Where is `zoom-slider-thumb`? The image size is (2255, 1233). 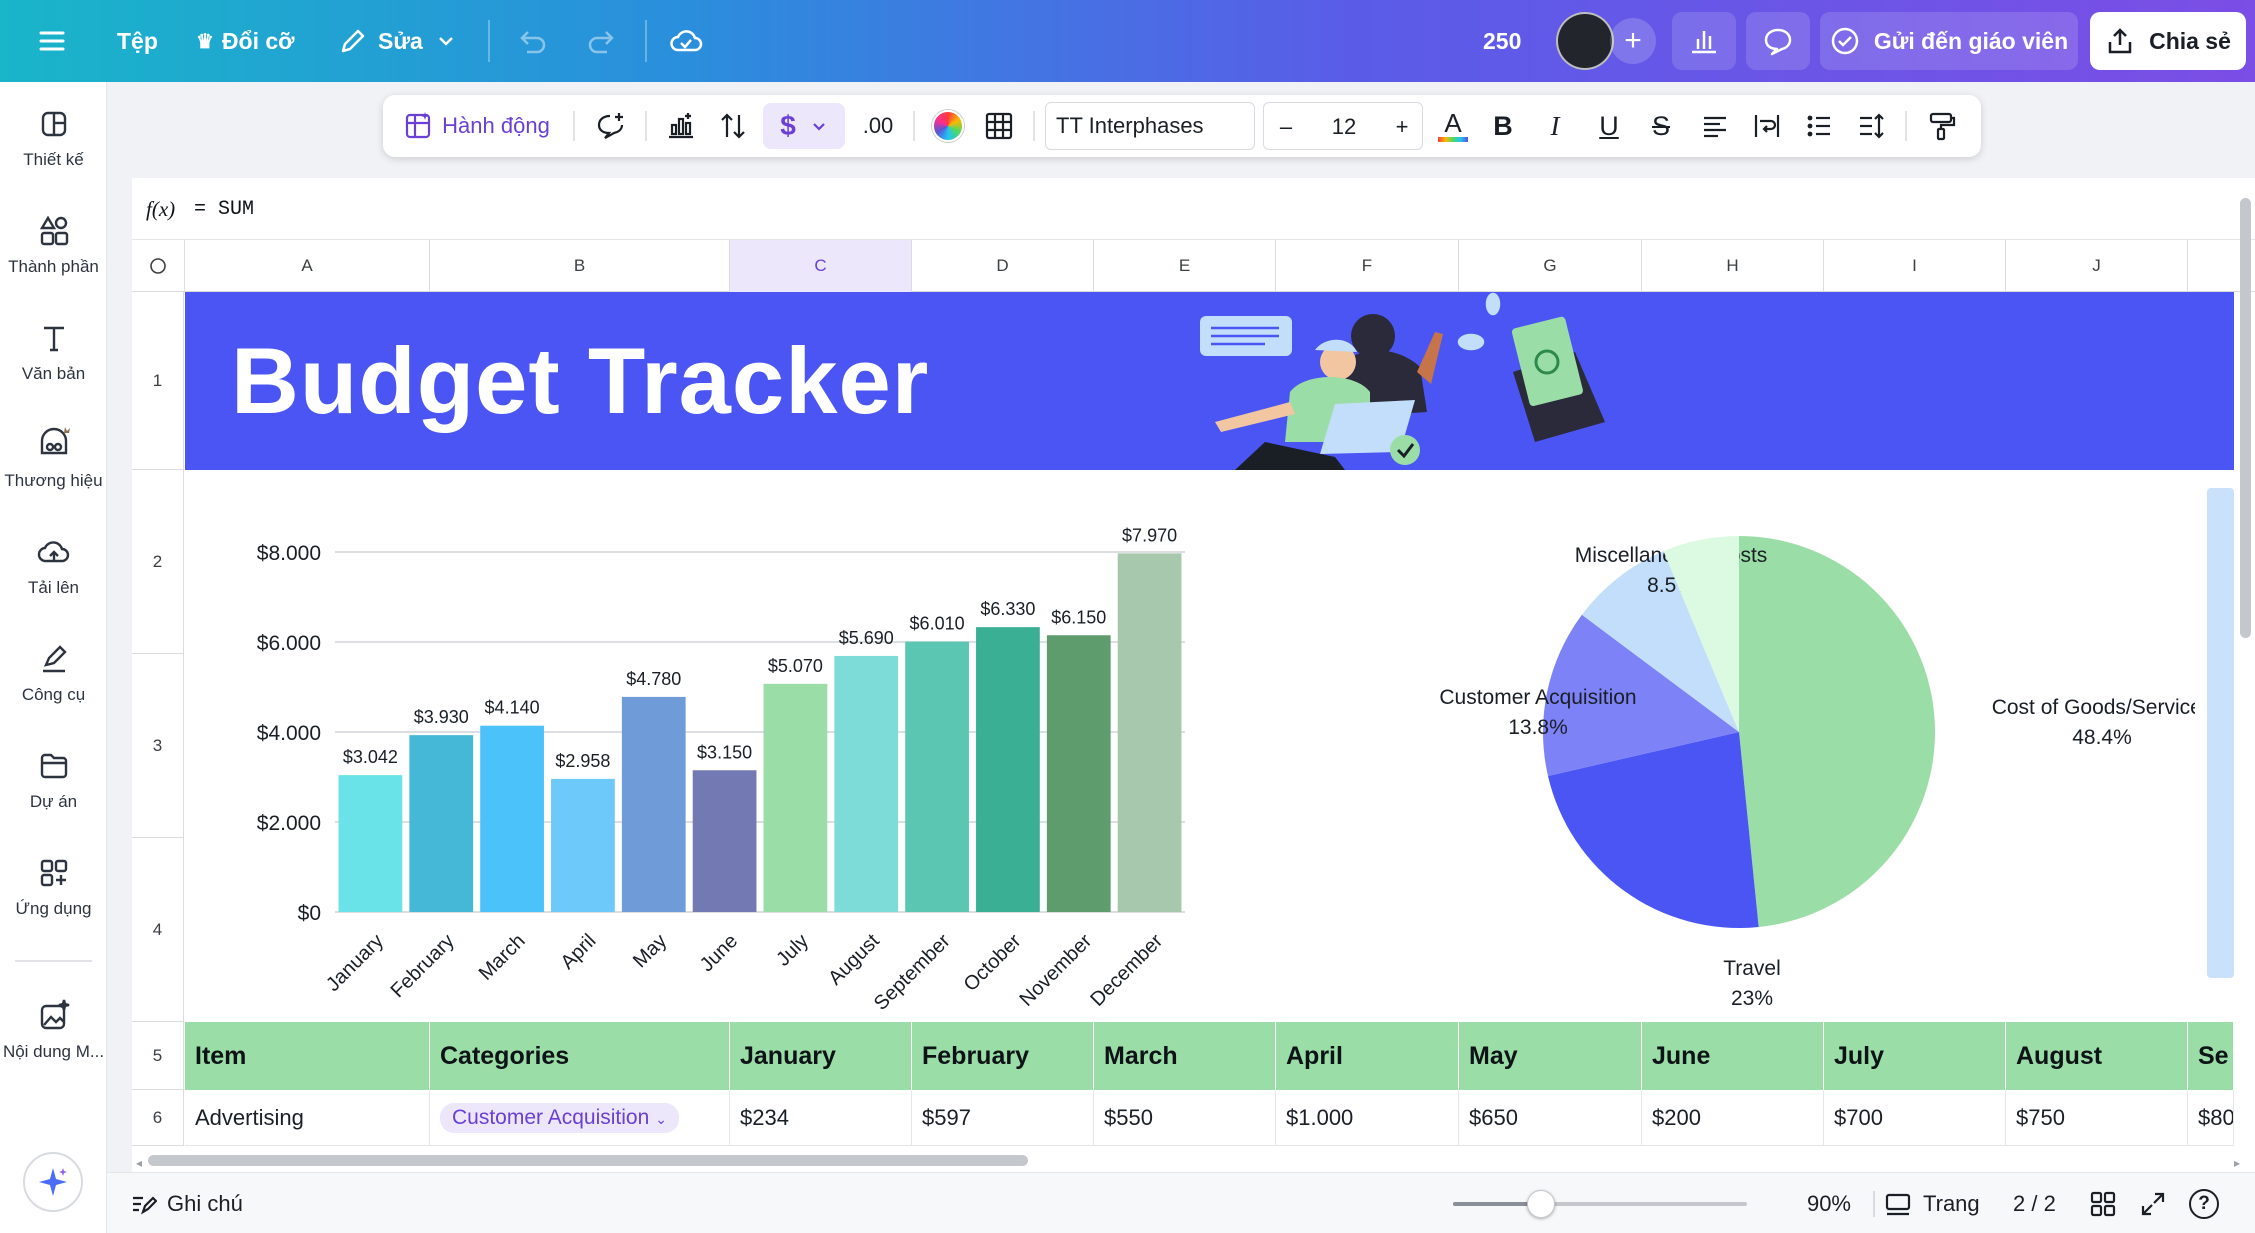 zoom-slider-thumb is located at coordinates (1541, 1204).